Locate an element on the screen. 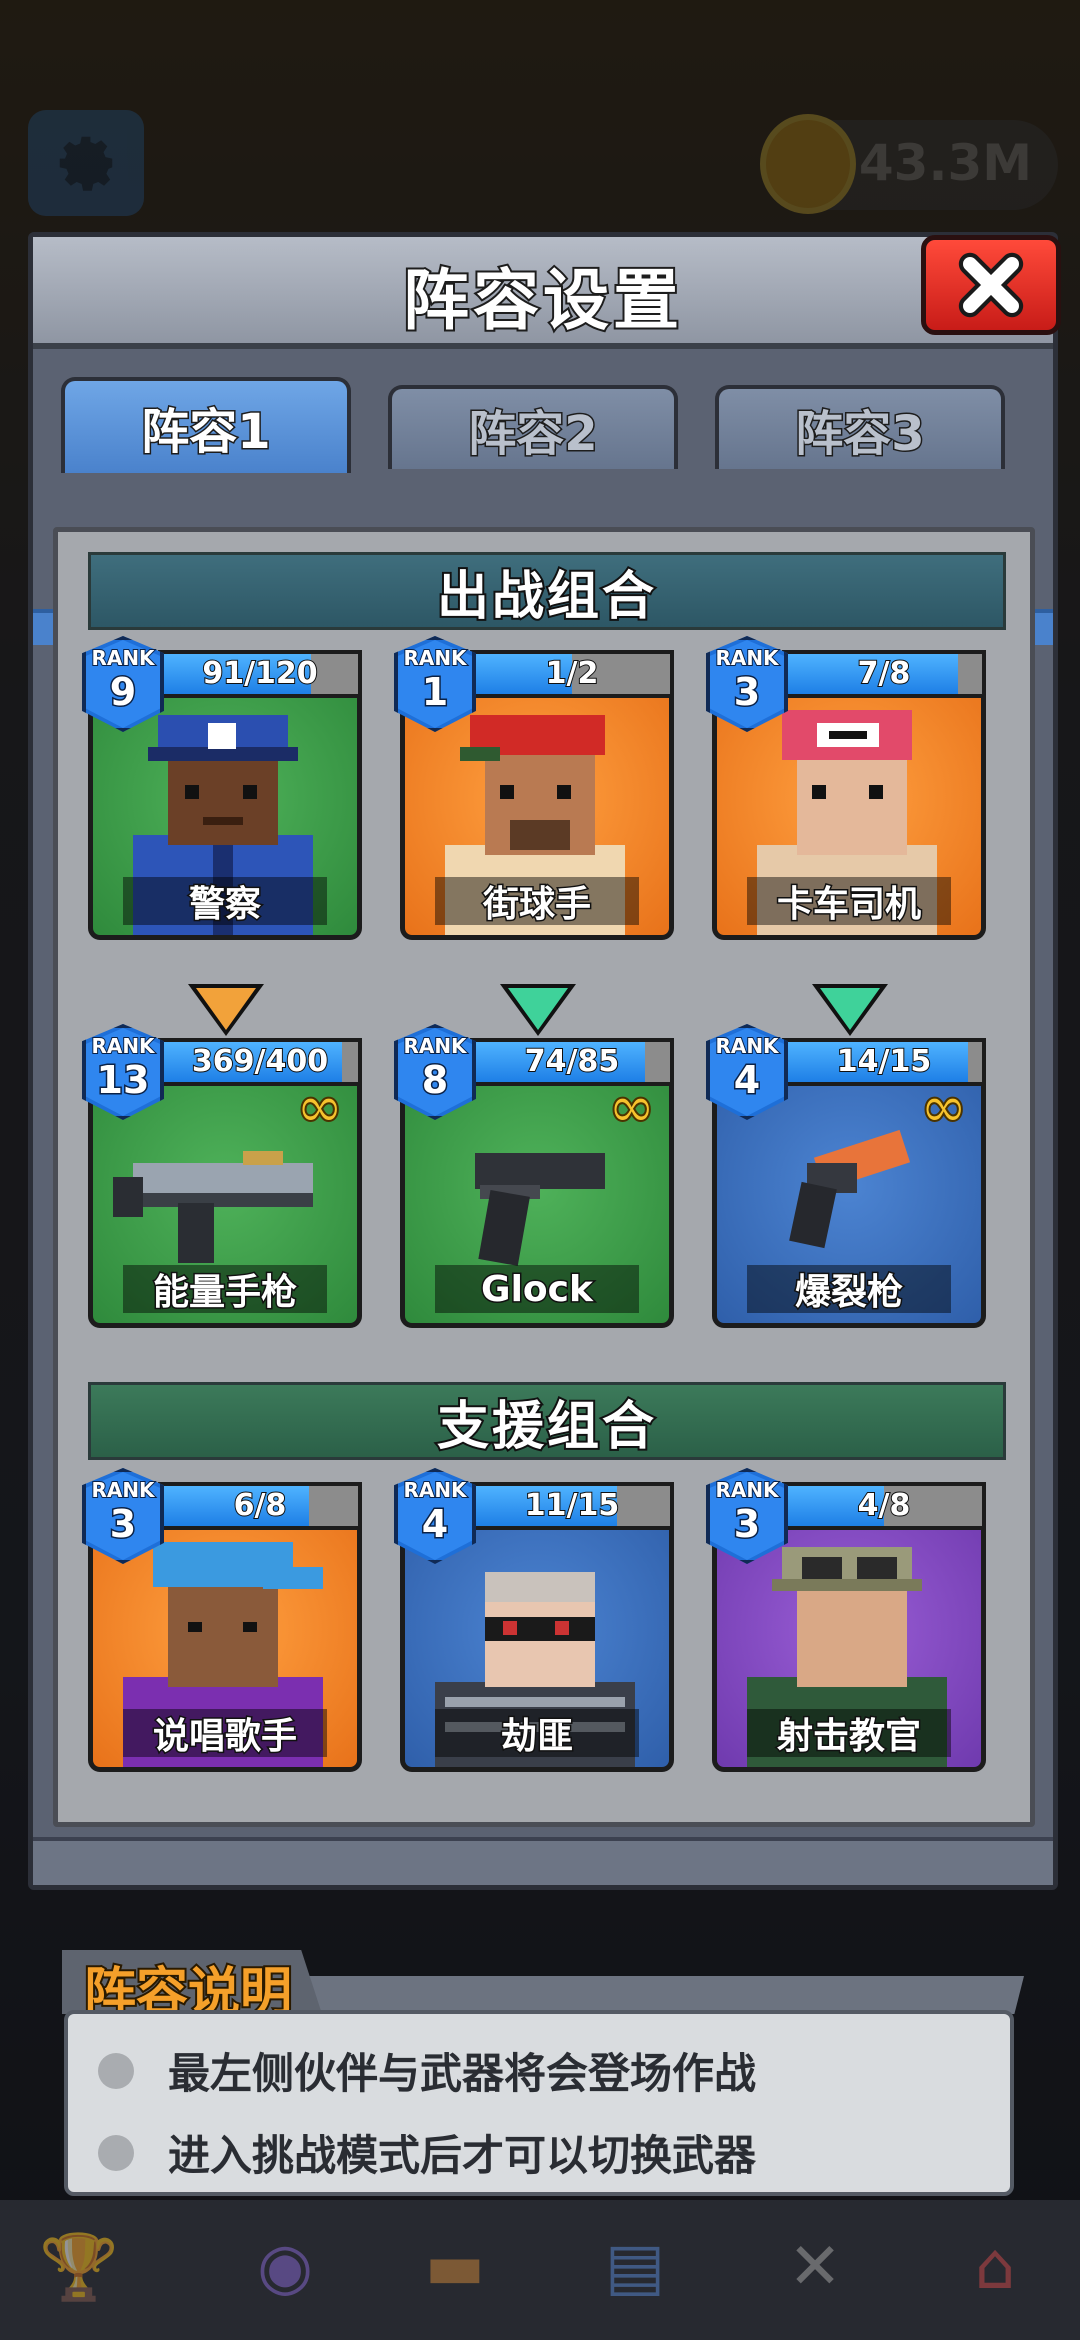  support-section-title: 支援组合 is located at coordinates (547, 1421).